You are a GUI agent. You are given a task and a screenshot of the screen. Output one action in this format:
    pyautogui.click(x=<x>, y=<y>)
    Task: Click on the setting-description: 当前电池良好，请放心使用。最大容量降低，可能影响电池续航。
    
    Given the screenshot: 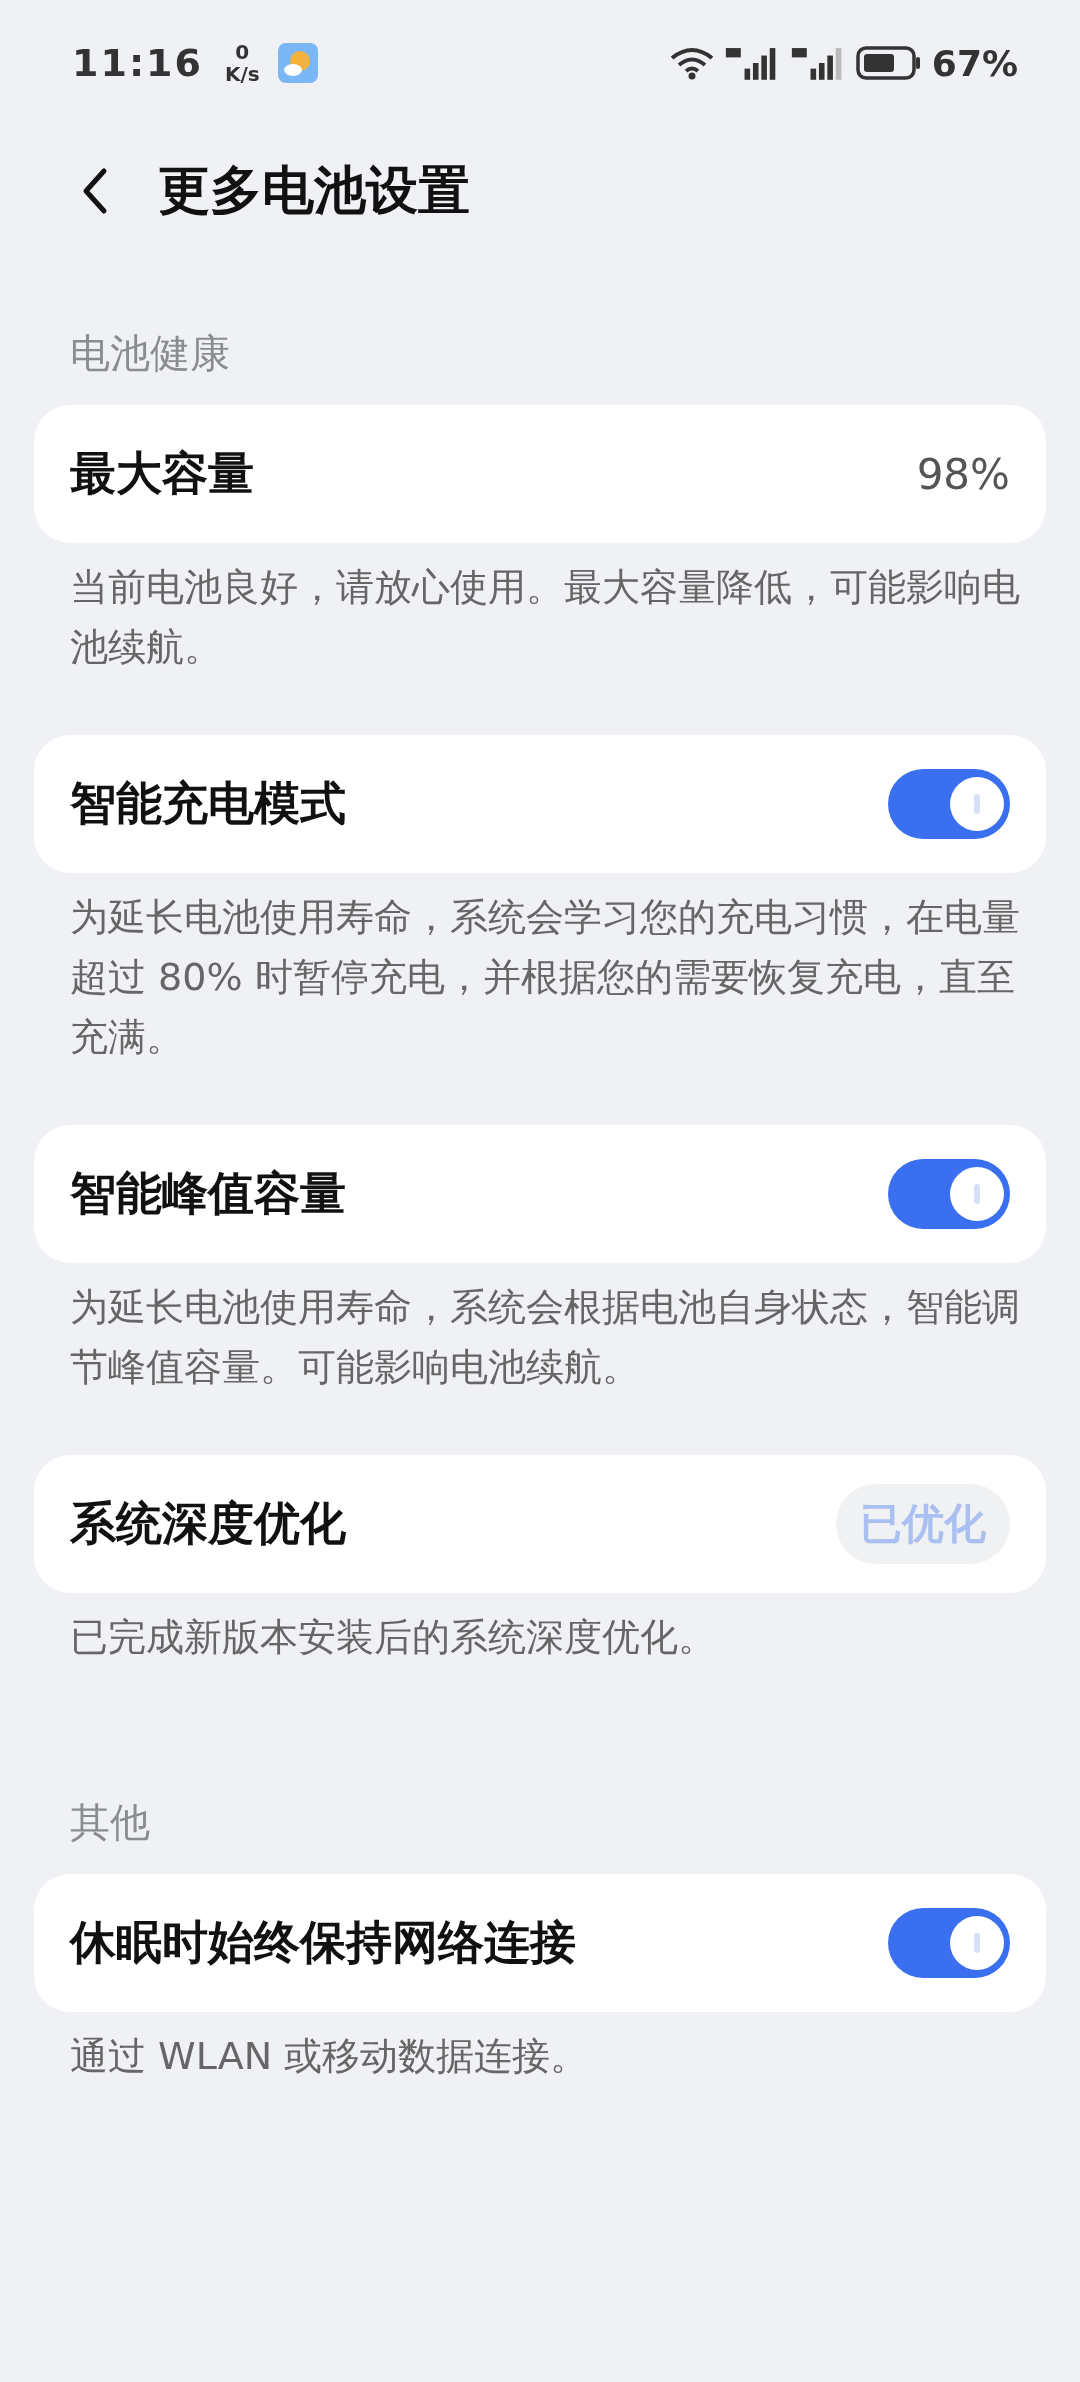 What is the action you would take?
    pyautogui.click(x=545, y=617)
    